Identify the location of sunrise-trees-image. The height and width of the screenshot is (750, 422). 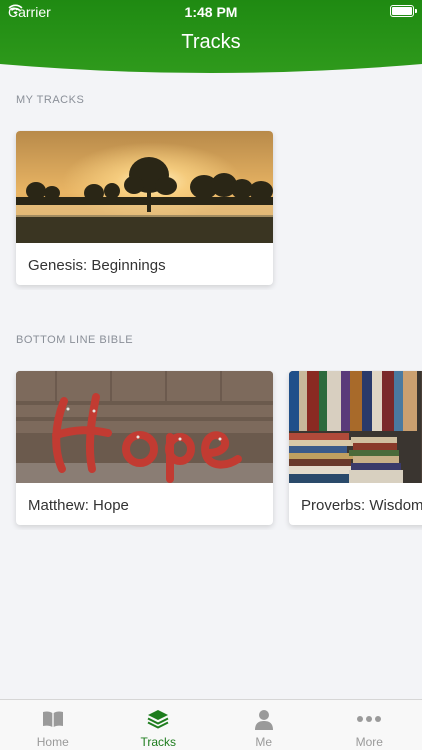
(144, 187).